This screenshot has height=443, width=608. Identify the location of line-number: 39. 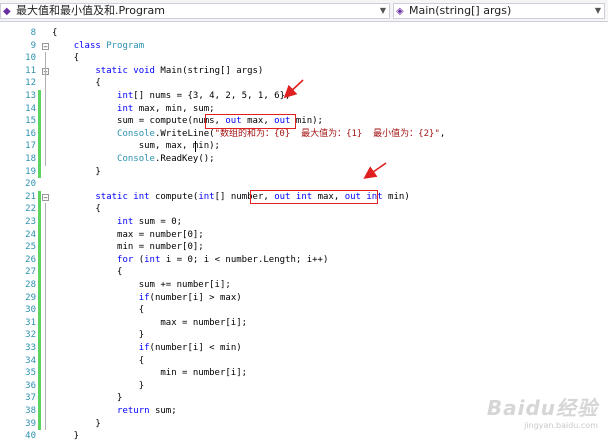
(30, 423).